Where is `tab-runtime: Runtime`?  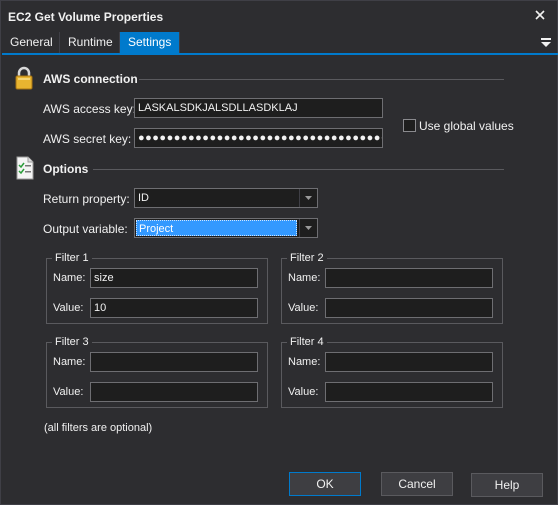
tab-runtime: Runtime is located at coordinates (90, 42).